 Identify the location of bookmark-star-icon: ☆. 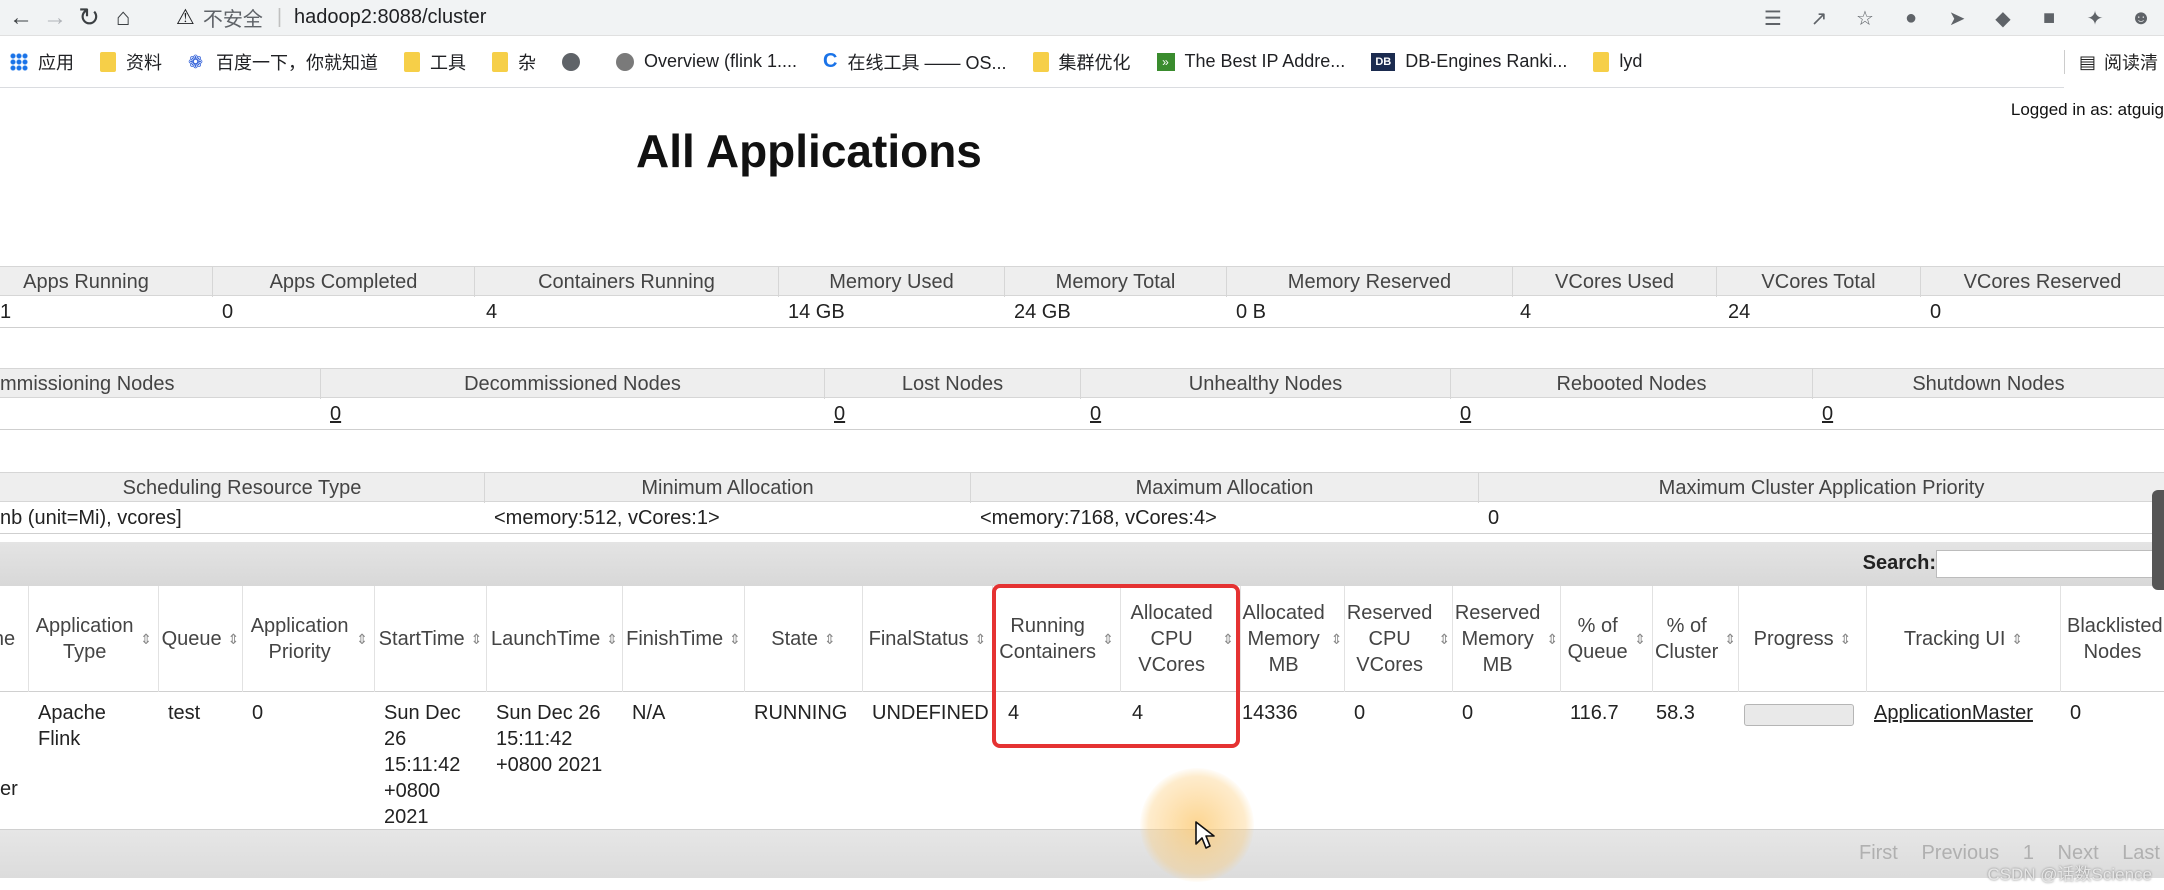
(1865, 18).